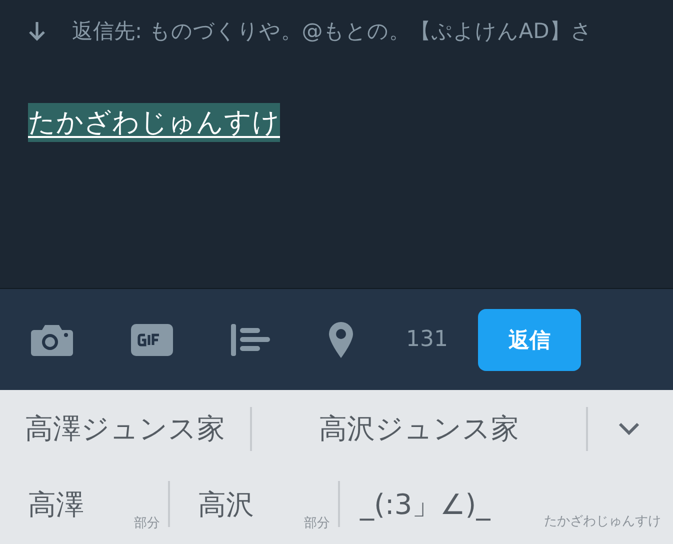  What do you see at coordinates (425, 505) in the screenshot?
I see `candidate: _(:3」∠)_` at bounding box center [425, 505].